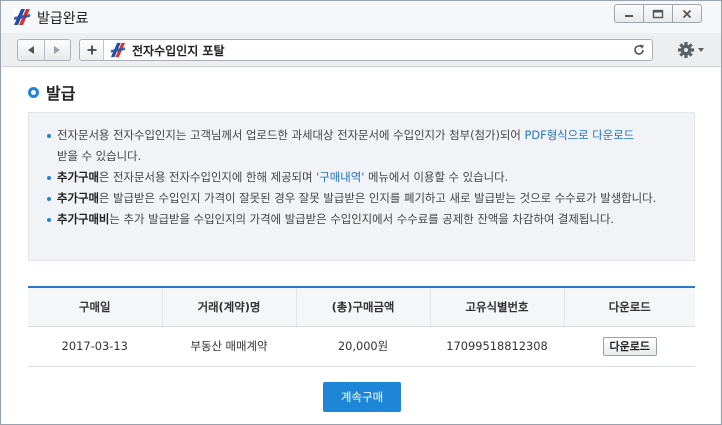 This screenshot has width=722, height=425. What do you see at coordinates (629, 307) in the screenshot?
I see `col-header-download: 다운로드` at bounding box center [629, 307].